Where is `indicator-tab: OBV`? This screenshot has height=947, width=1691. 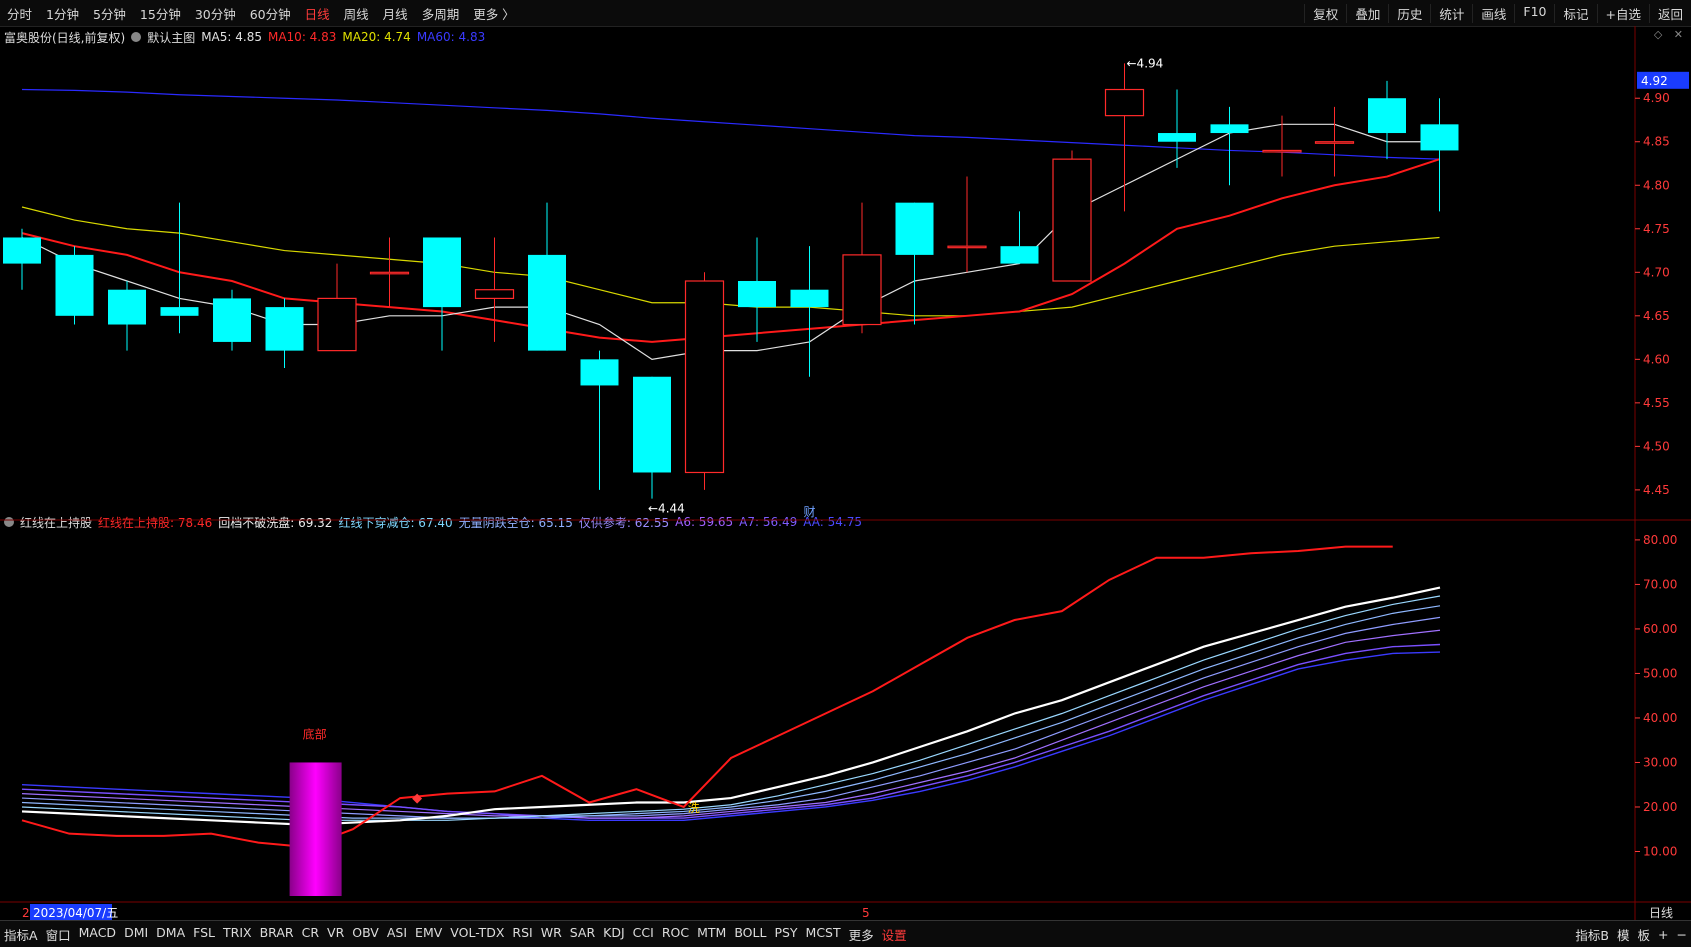 indicator-tab: OBV is located at coordinates (365, 934).